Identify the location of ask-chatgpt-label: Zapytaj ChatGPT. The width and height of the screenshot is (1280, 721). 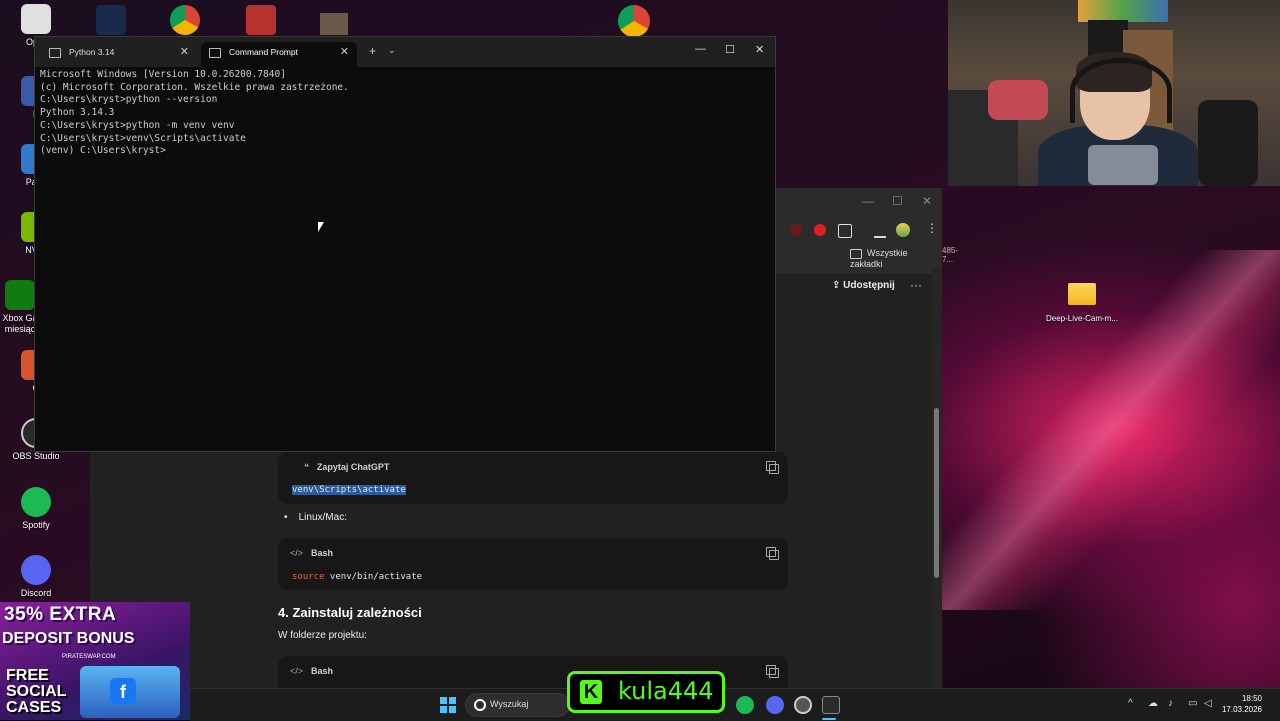
(353, 467).